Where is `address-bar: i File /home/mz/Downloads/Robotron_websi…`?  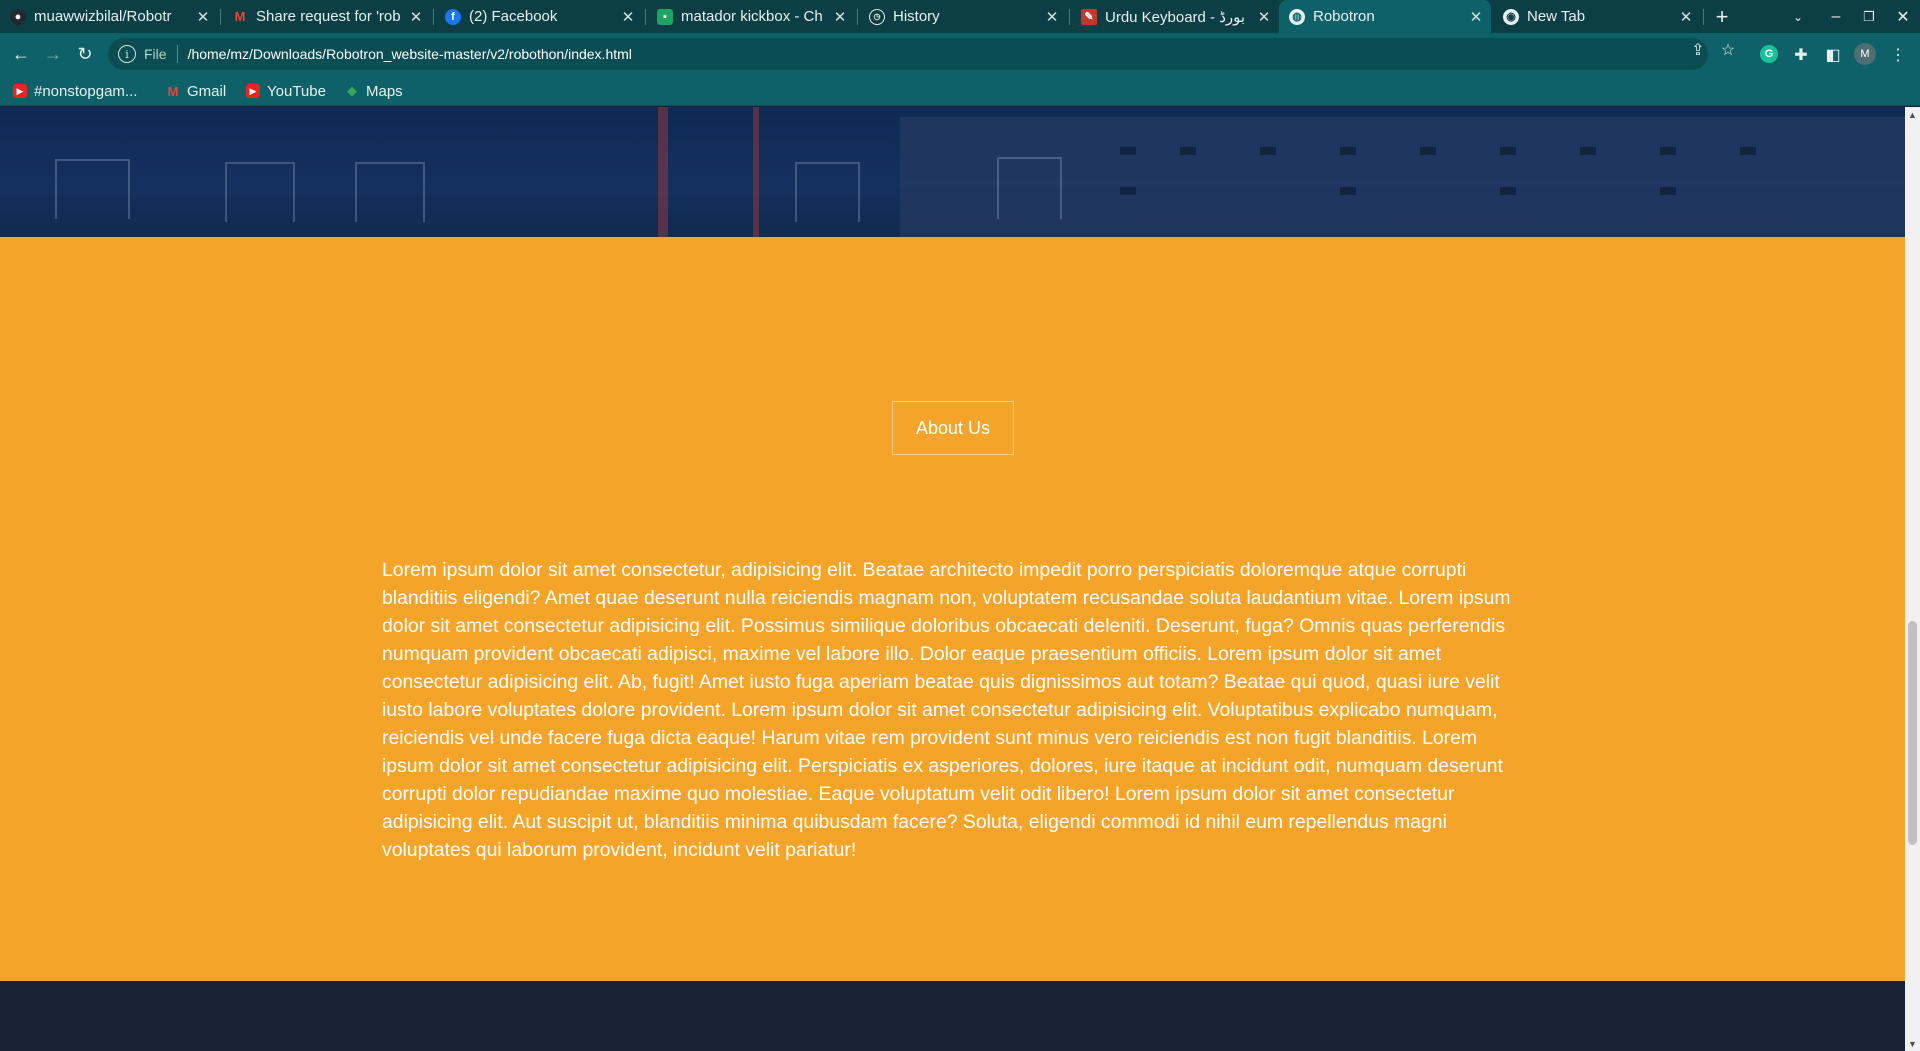
address-bar: i File /home/mz/Downloads/Robotron_websi… is located at coordinates (908, 54).